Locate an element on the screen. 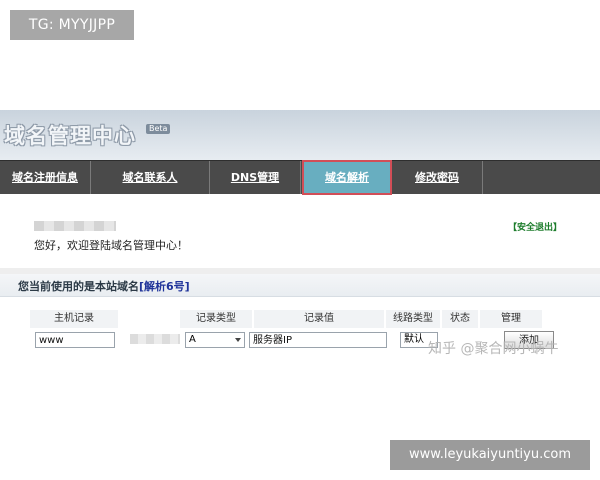  header-record-value: 记录值 is located at coordinates (319, 319).